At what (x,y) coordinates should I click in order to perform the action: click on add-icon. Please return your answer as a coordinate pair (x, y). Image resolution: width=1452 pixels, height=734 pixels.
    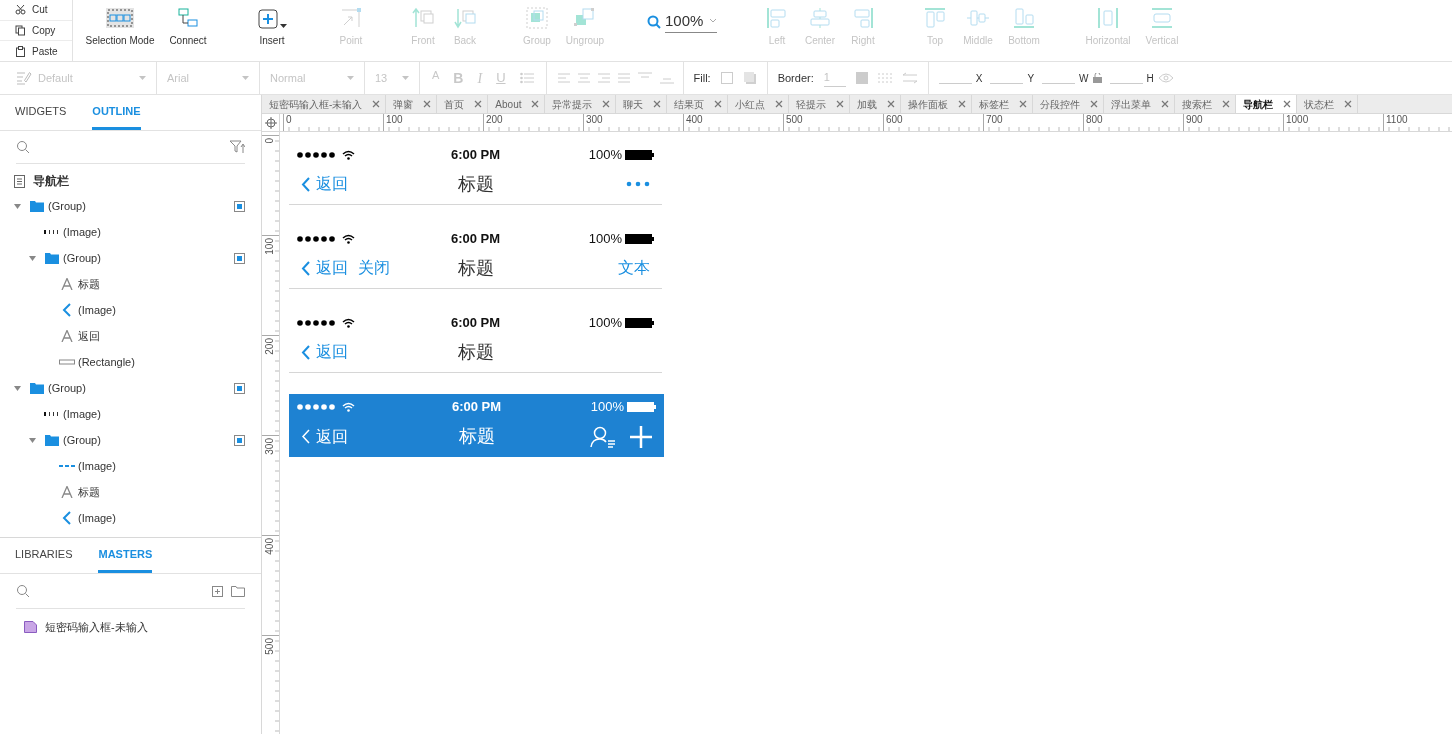
    Looking at the image, I should click on (217, 591).